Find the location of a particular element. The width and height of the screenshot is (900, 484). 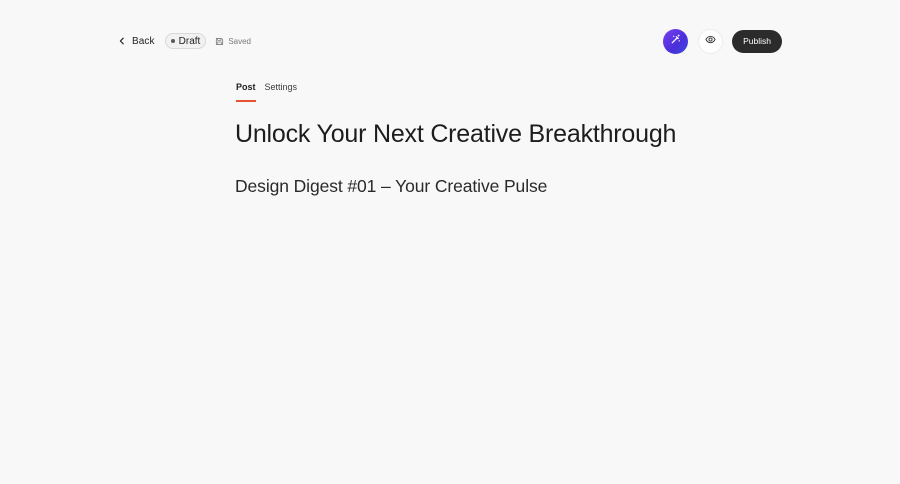

preview-button is located at coordinates (711, 41).